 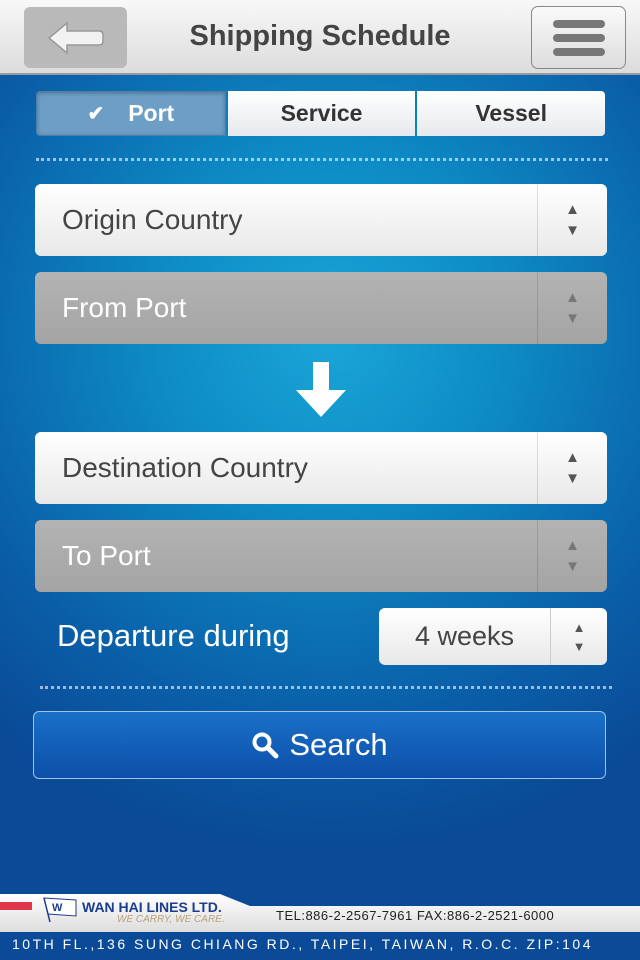 I want to click on company-name: WAN HAI LINES LTD., so click(x=152, y=907).